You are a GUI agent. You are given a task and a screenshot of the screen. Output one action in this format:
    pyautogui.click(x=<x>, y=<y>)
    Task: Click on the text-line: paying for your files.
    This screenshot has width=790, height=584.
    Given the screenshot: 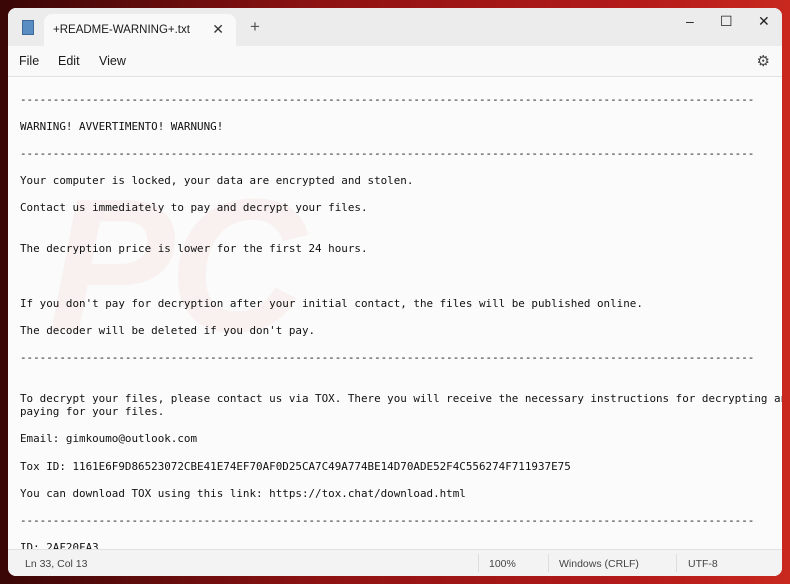 What is the action you would take?
    pyautogui.click(x=92, y=412)
    